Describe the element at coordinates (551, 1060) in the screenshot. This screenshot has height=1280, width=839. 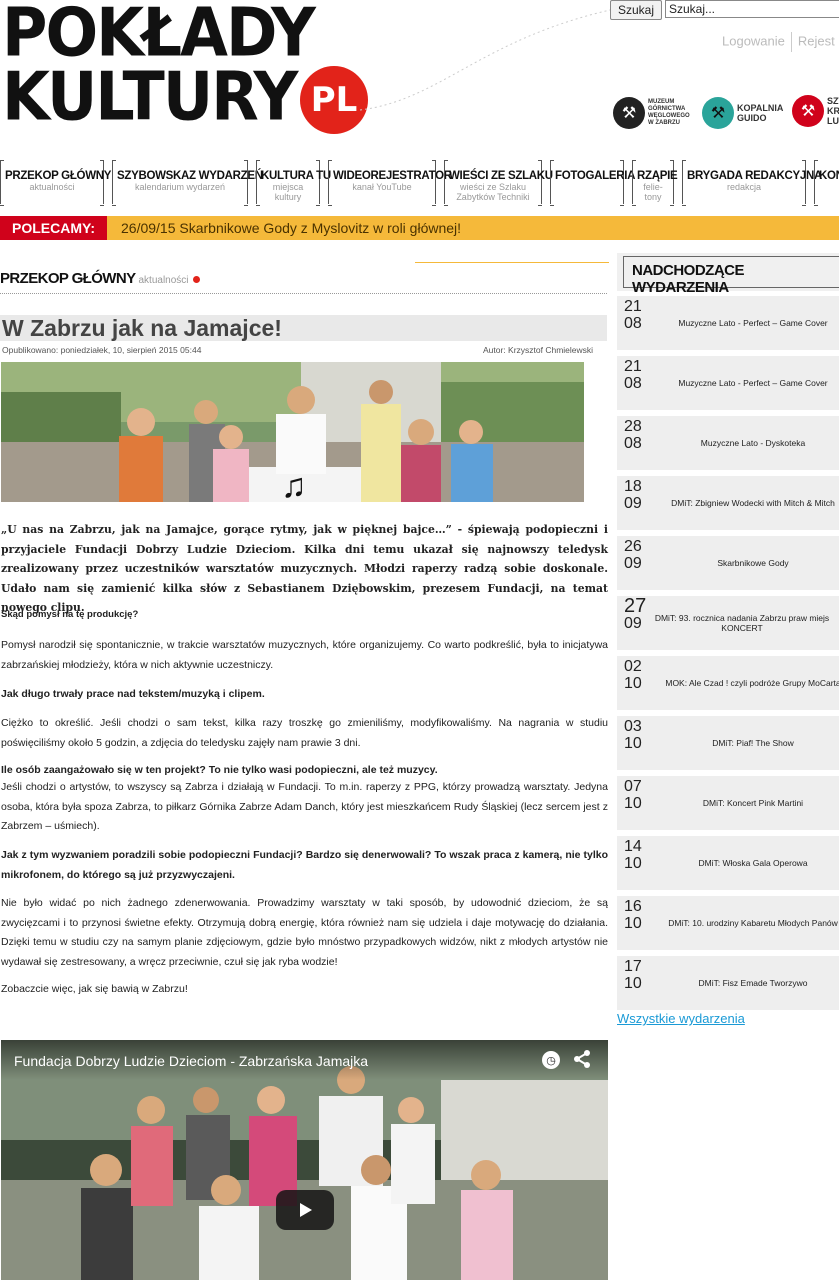
I see `watch-later-icon: ◷` at that location.